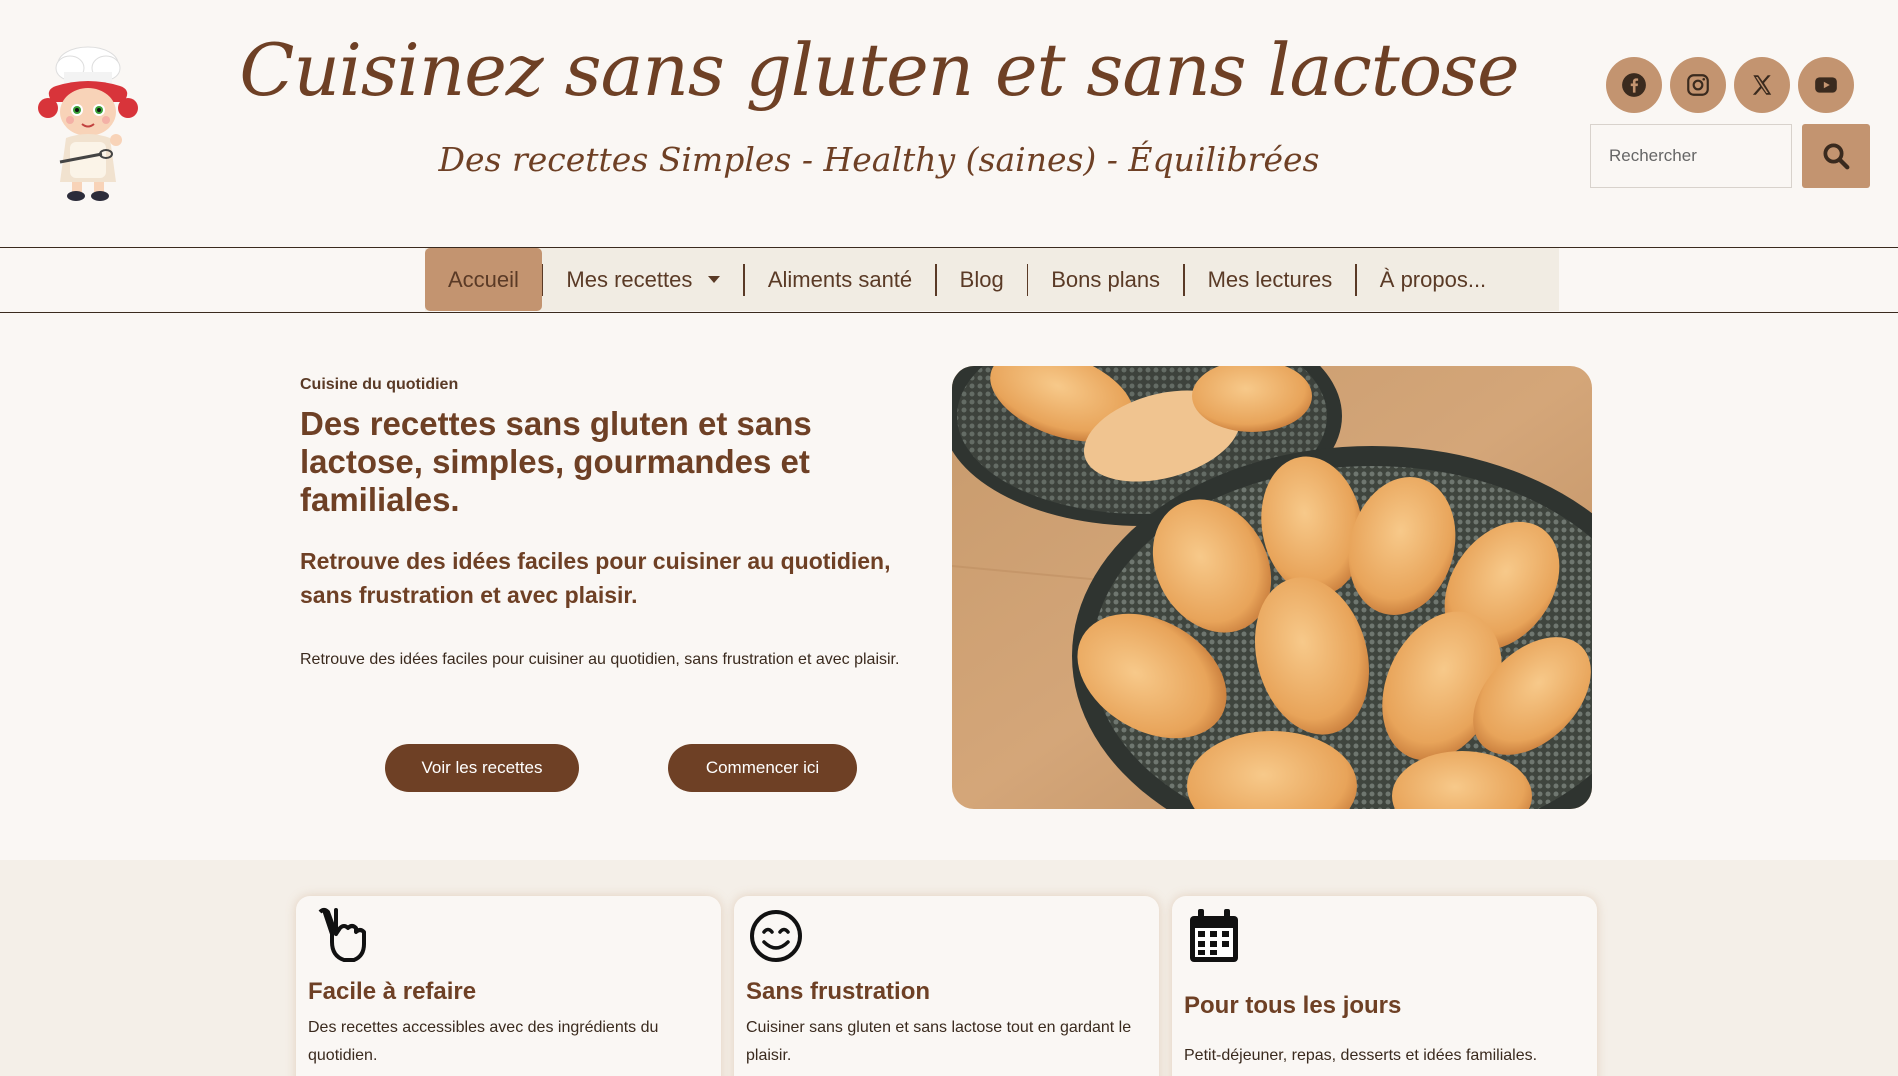  Describe the element at coordinates (879, 70) in the screenshot. I see `site-title: Cuisinez sans gluten et sans lactose` at that location.